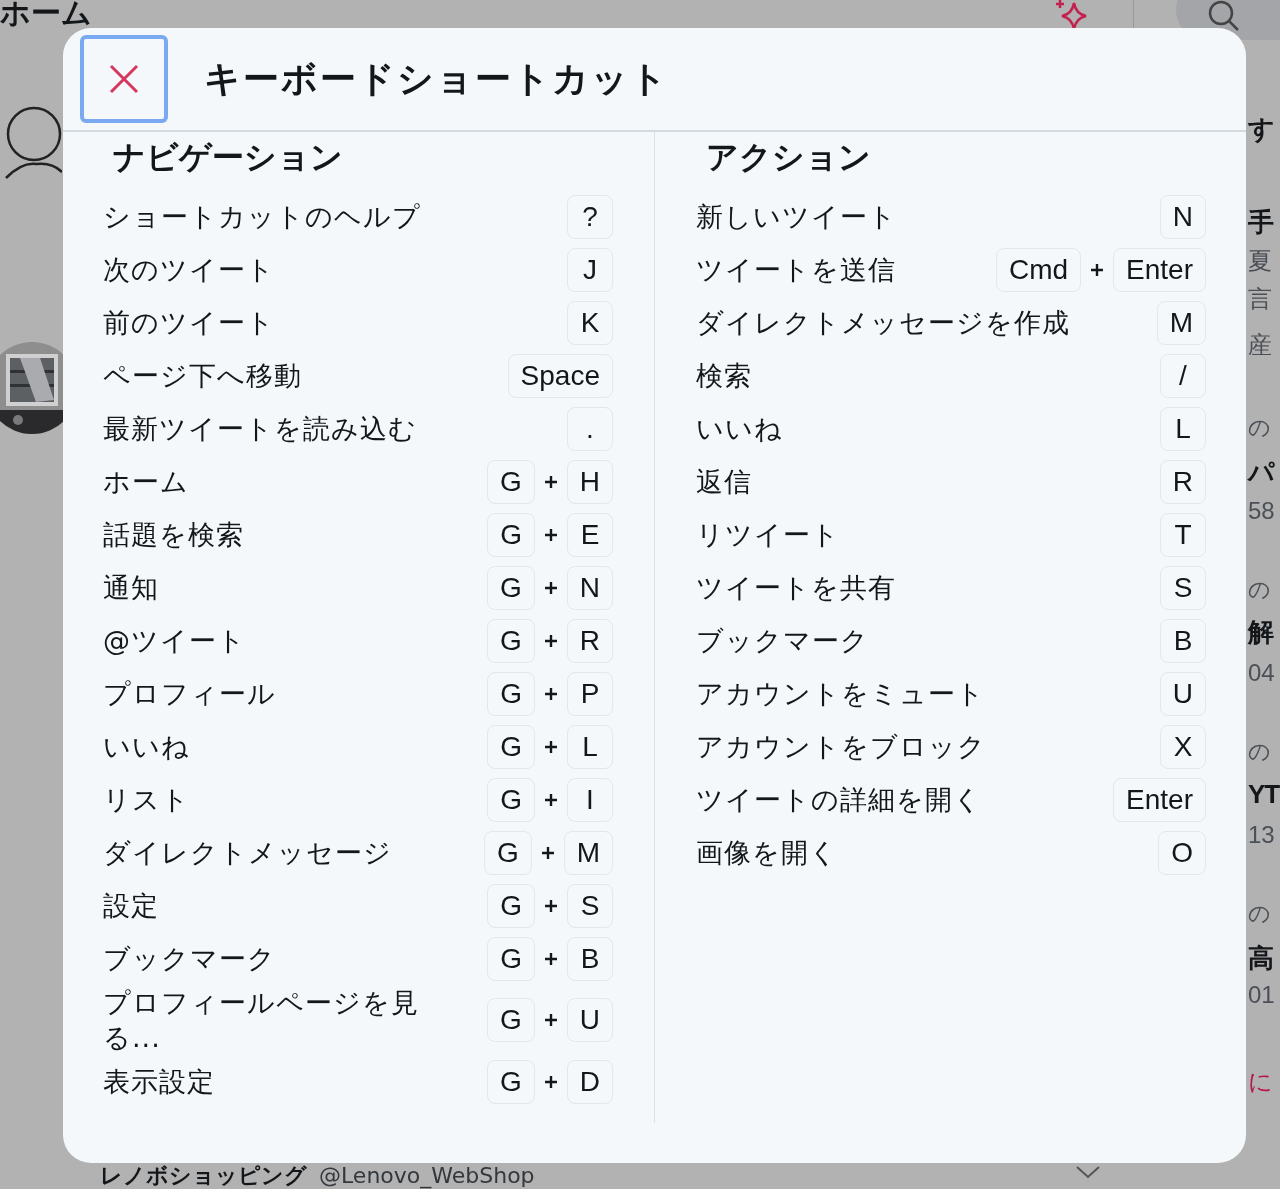  What do you see at coordinates (724, 375) in the screenshot?
I see `shortcut-label: 検索` at bounding box center [724, 375].